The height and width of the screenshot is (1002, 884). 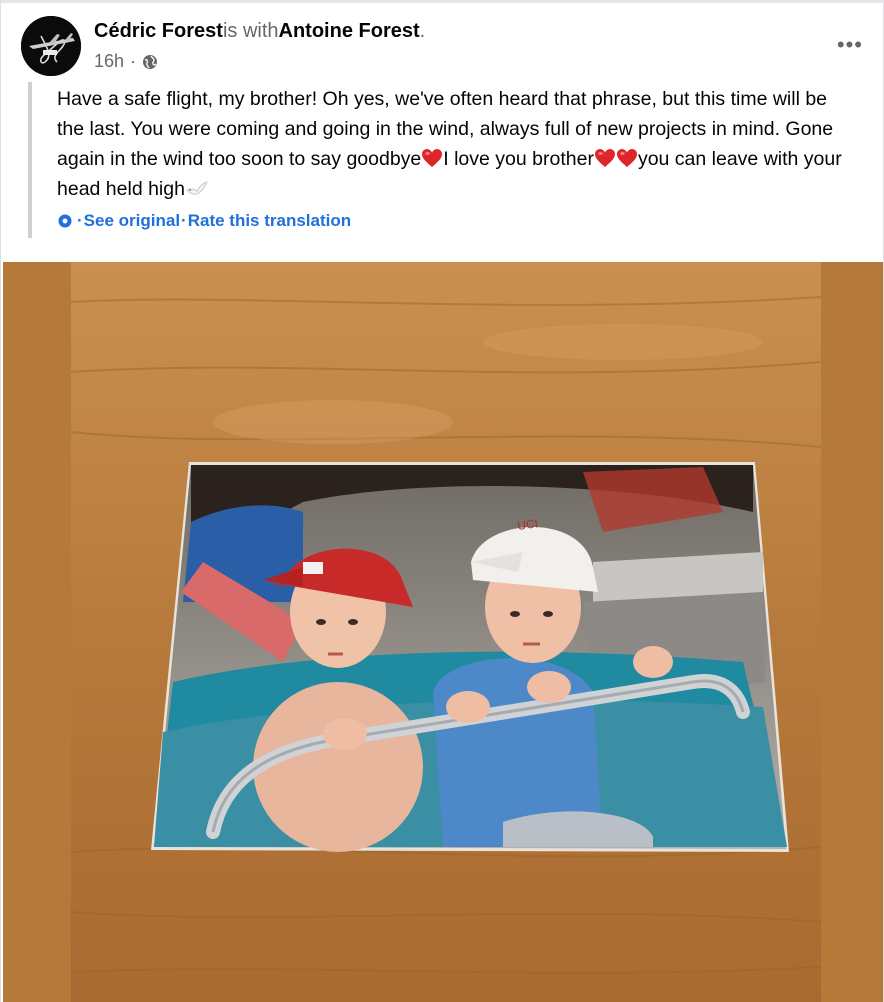 I want to click on author-name: Cédric Forest, so click(x=158, y=31).